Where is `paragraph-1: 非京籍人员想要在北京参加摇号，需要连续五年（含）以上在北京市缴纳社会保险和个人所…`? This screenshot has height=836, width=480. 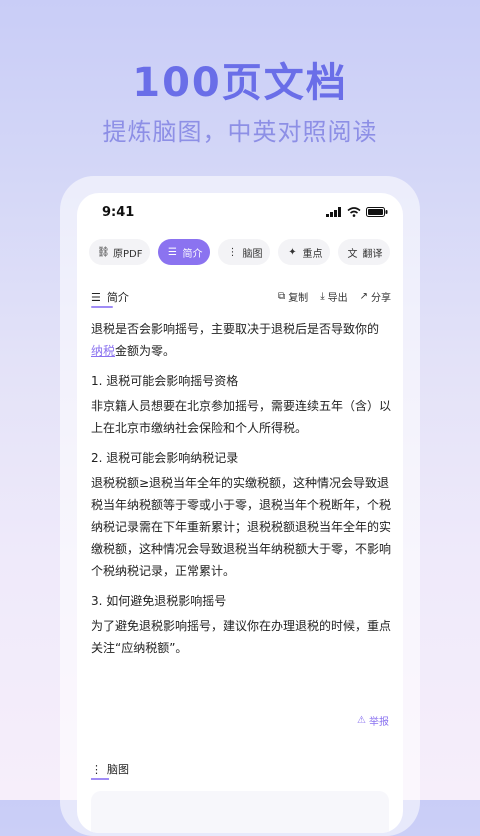 paragraph-1: 非京籍人员想要在北京参加摇号，需要连续五年（含）以上在北京市缴纳社会保险和个人所… is located at coordinates (241, 417).